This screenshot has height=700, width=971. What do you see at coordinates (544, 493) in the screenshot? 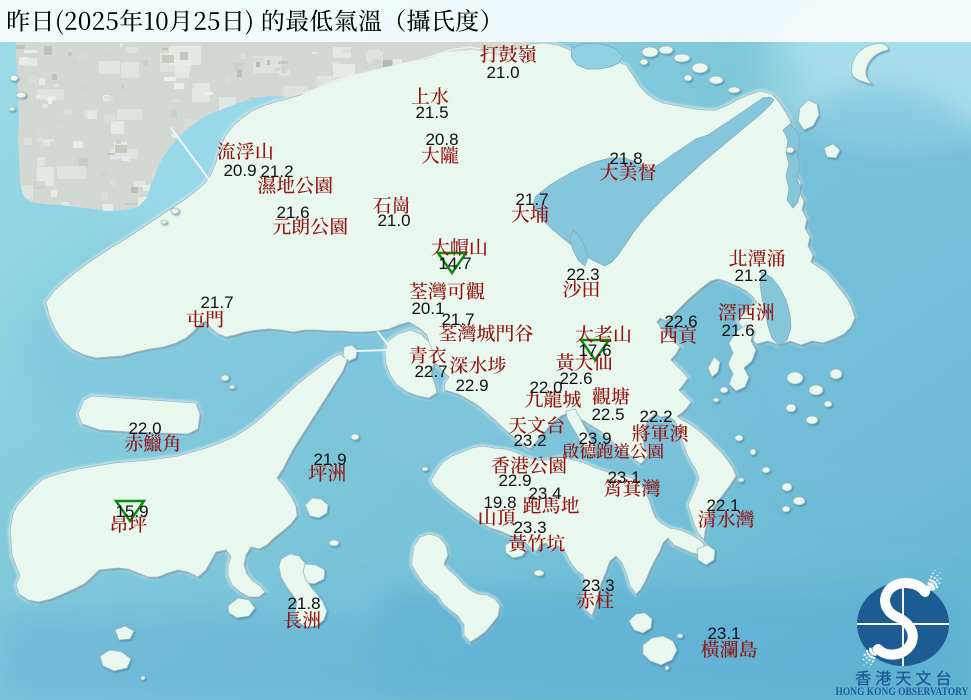
I see `svg-text: 23.4` at bounding box center [544, 493].